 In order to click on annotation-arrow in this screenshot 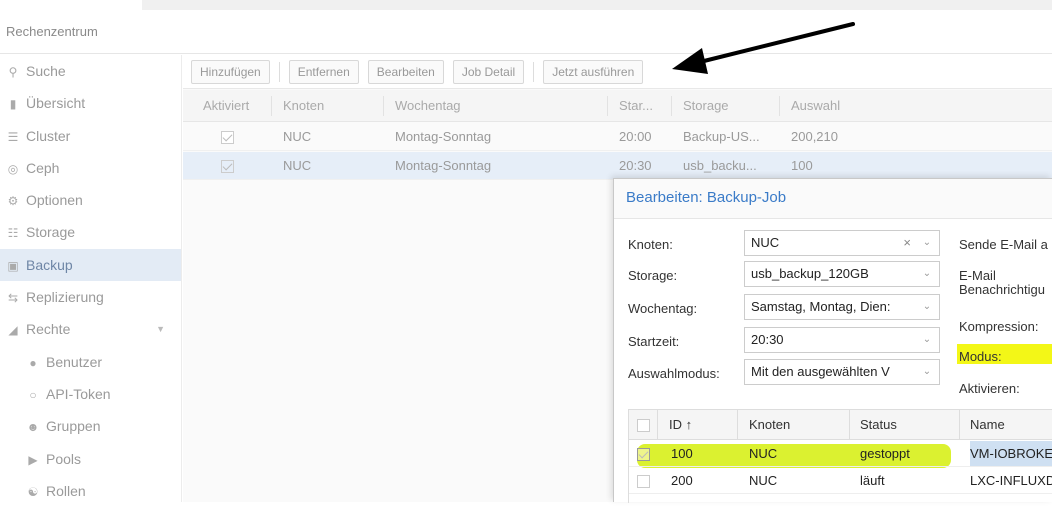, I will do `click(763, 48)`.